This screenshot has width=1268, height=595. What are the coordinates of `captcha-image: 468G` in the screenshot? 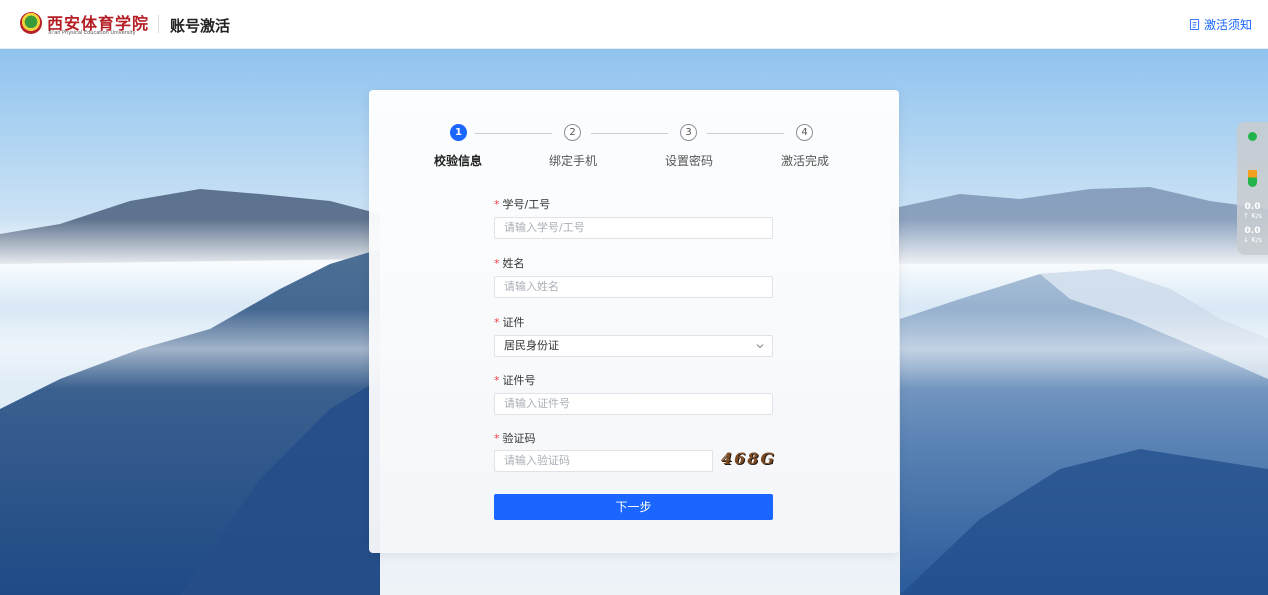 It's located at (748, 460).